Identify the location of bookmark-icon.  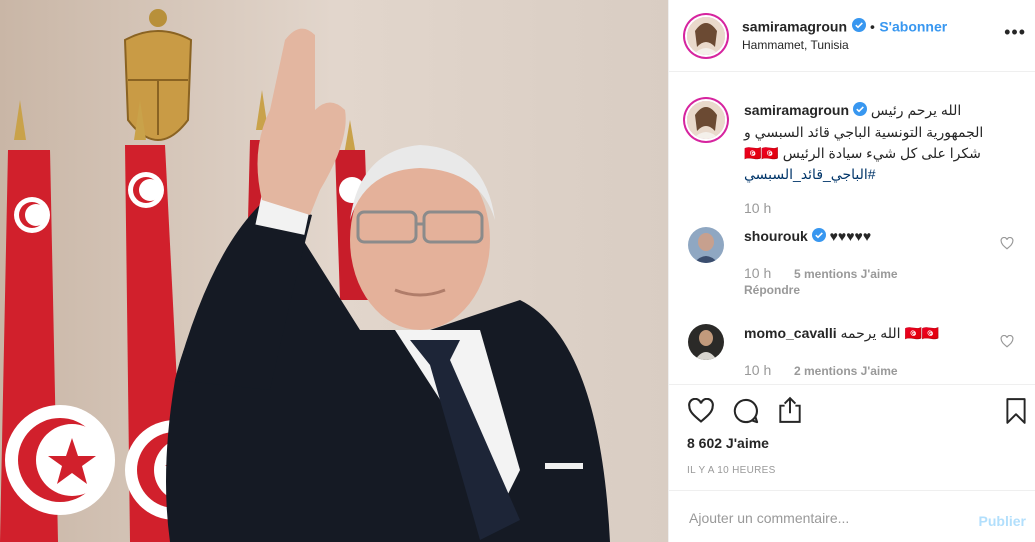
(1016, 411).